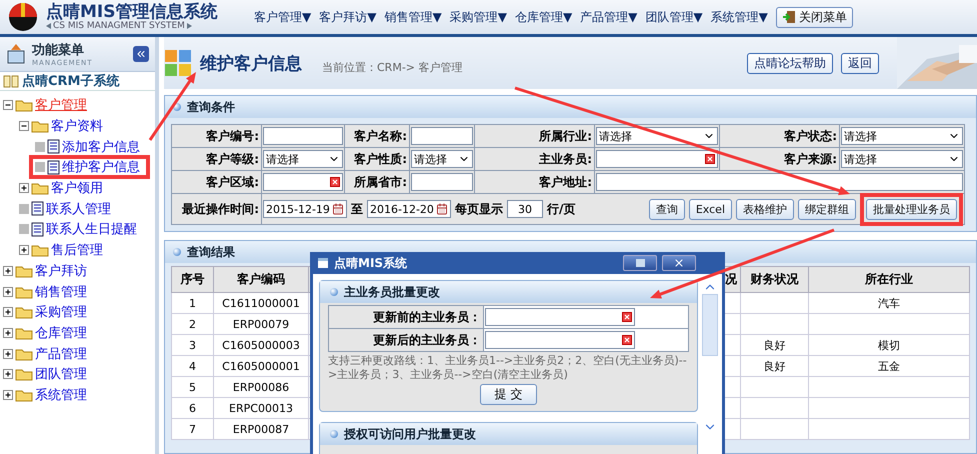  Describe the element at coordinates (77, 188) in the screenshot. I see `tree-item: 客户领用` at that location.